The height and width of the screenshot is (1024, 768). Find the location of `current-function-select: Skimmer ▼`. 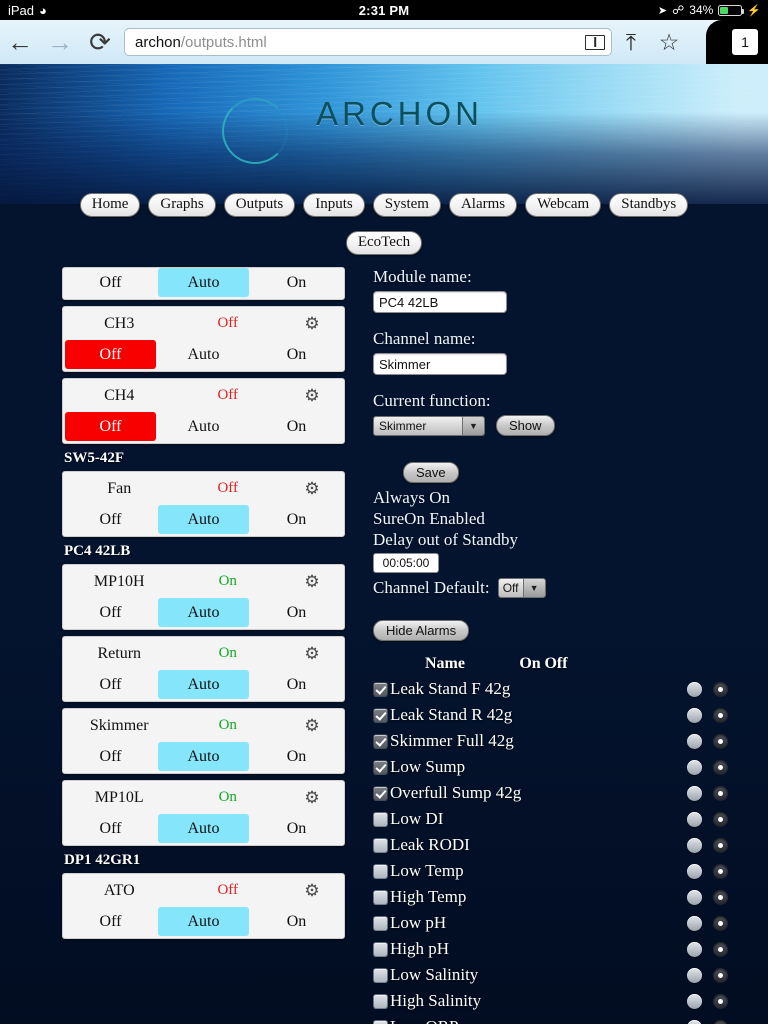

current-function-select: Skimmer ▼ is located at coordinates (429, 425).